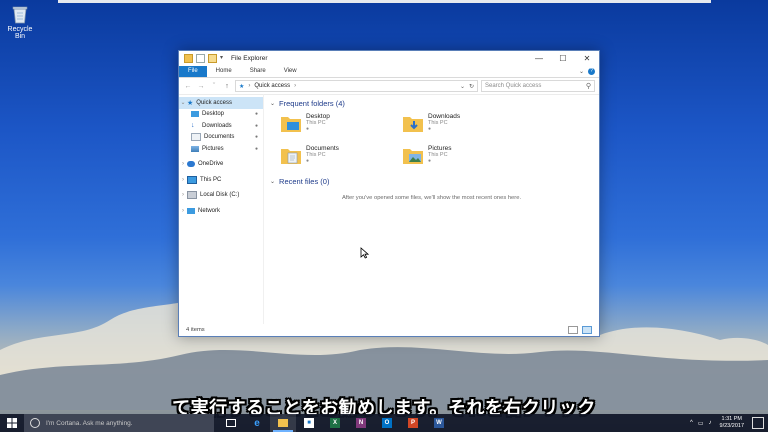 Image resolution: width=768 pixels, height=432 pixels. Describe the element at coordinates (587, 330) in the screenshot. I see `large-icons-view-icon` at that location.